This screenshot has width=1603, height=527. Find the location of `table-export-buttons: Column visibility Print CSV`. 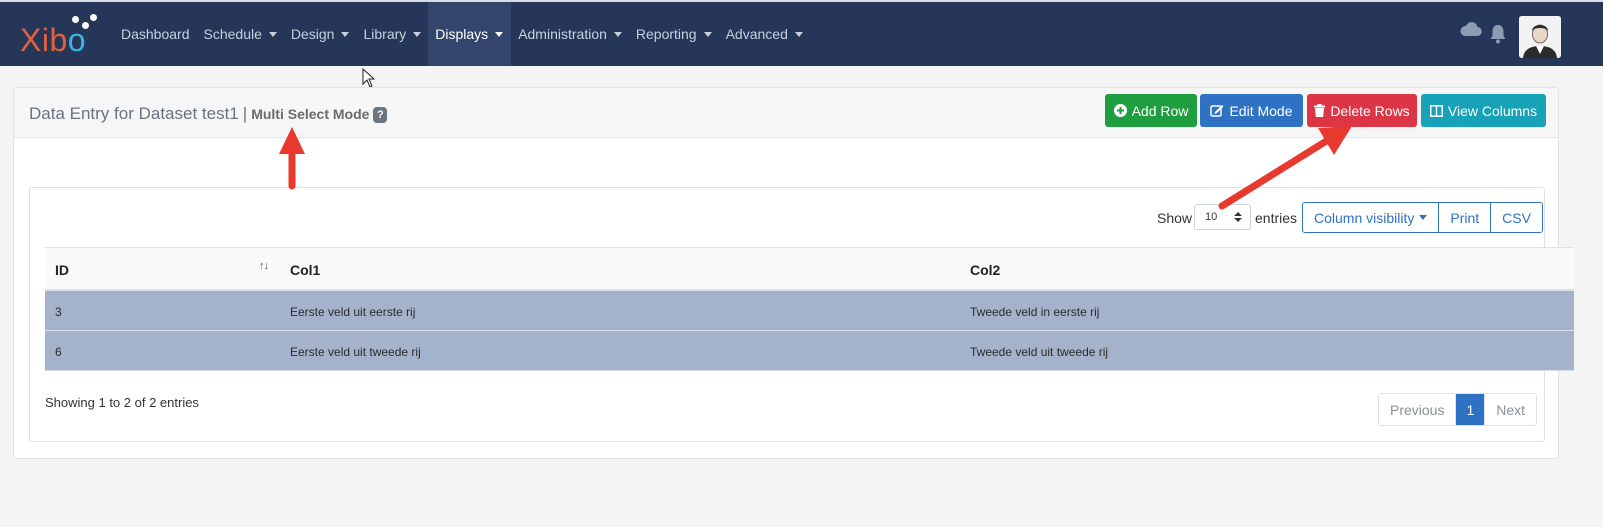

table-export-buttons: Column visibility Print CSV is located at coordinates (1422, 217).